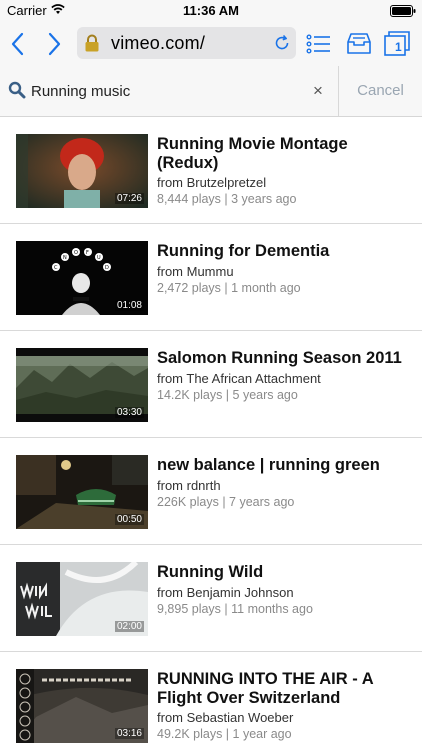 This screenshot has width=422, height=750. Describe the element at coordinates (398, 47) in the screenshot. I see `tab-count: 1` at that location.